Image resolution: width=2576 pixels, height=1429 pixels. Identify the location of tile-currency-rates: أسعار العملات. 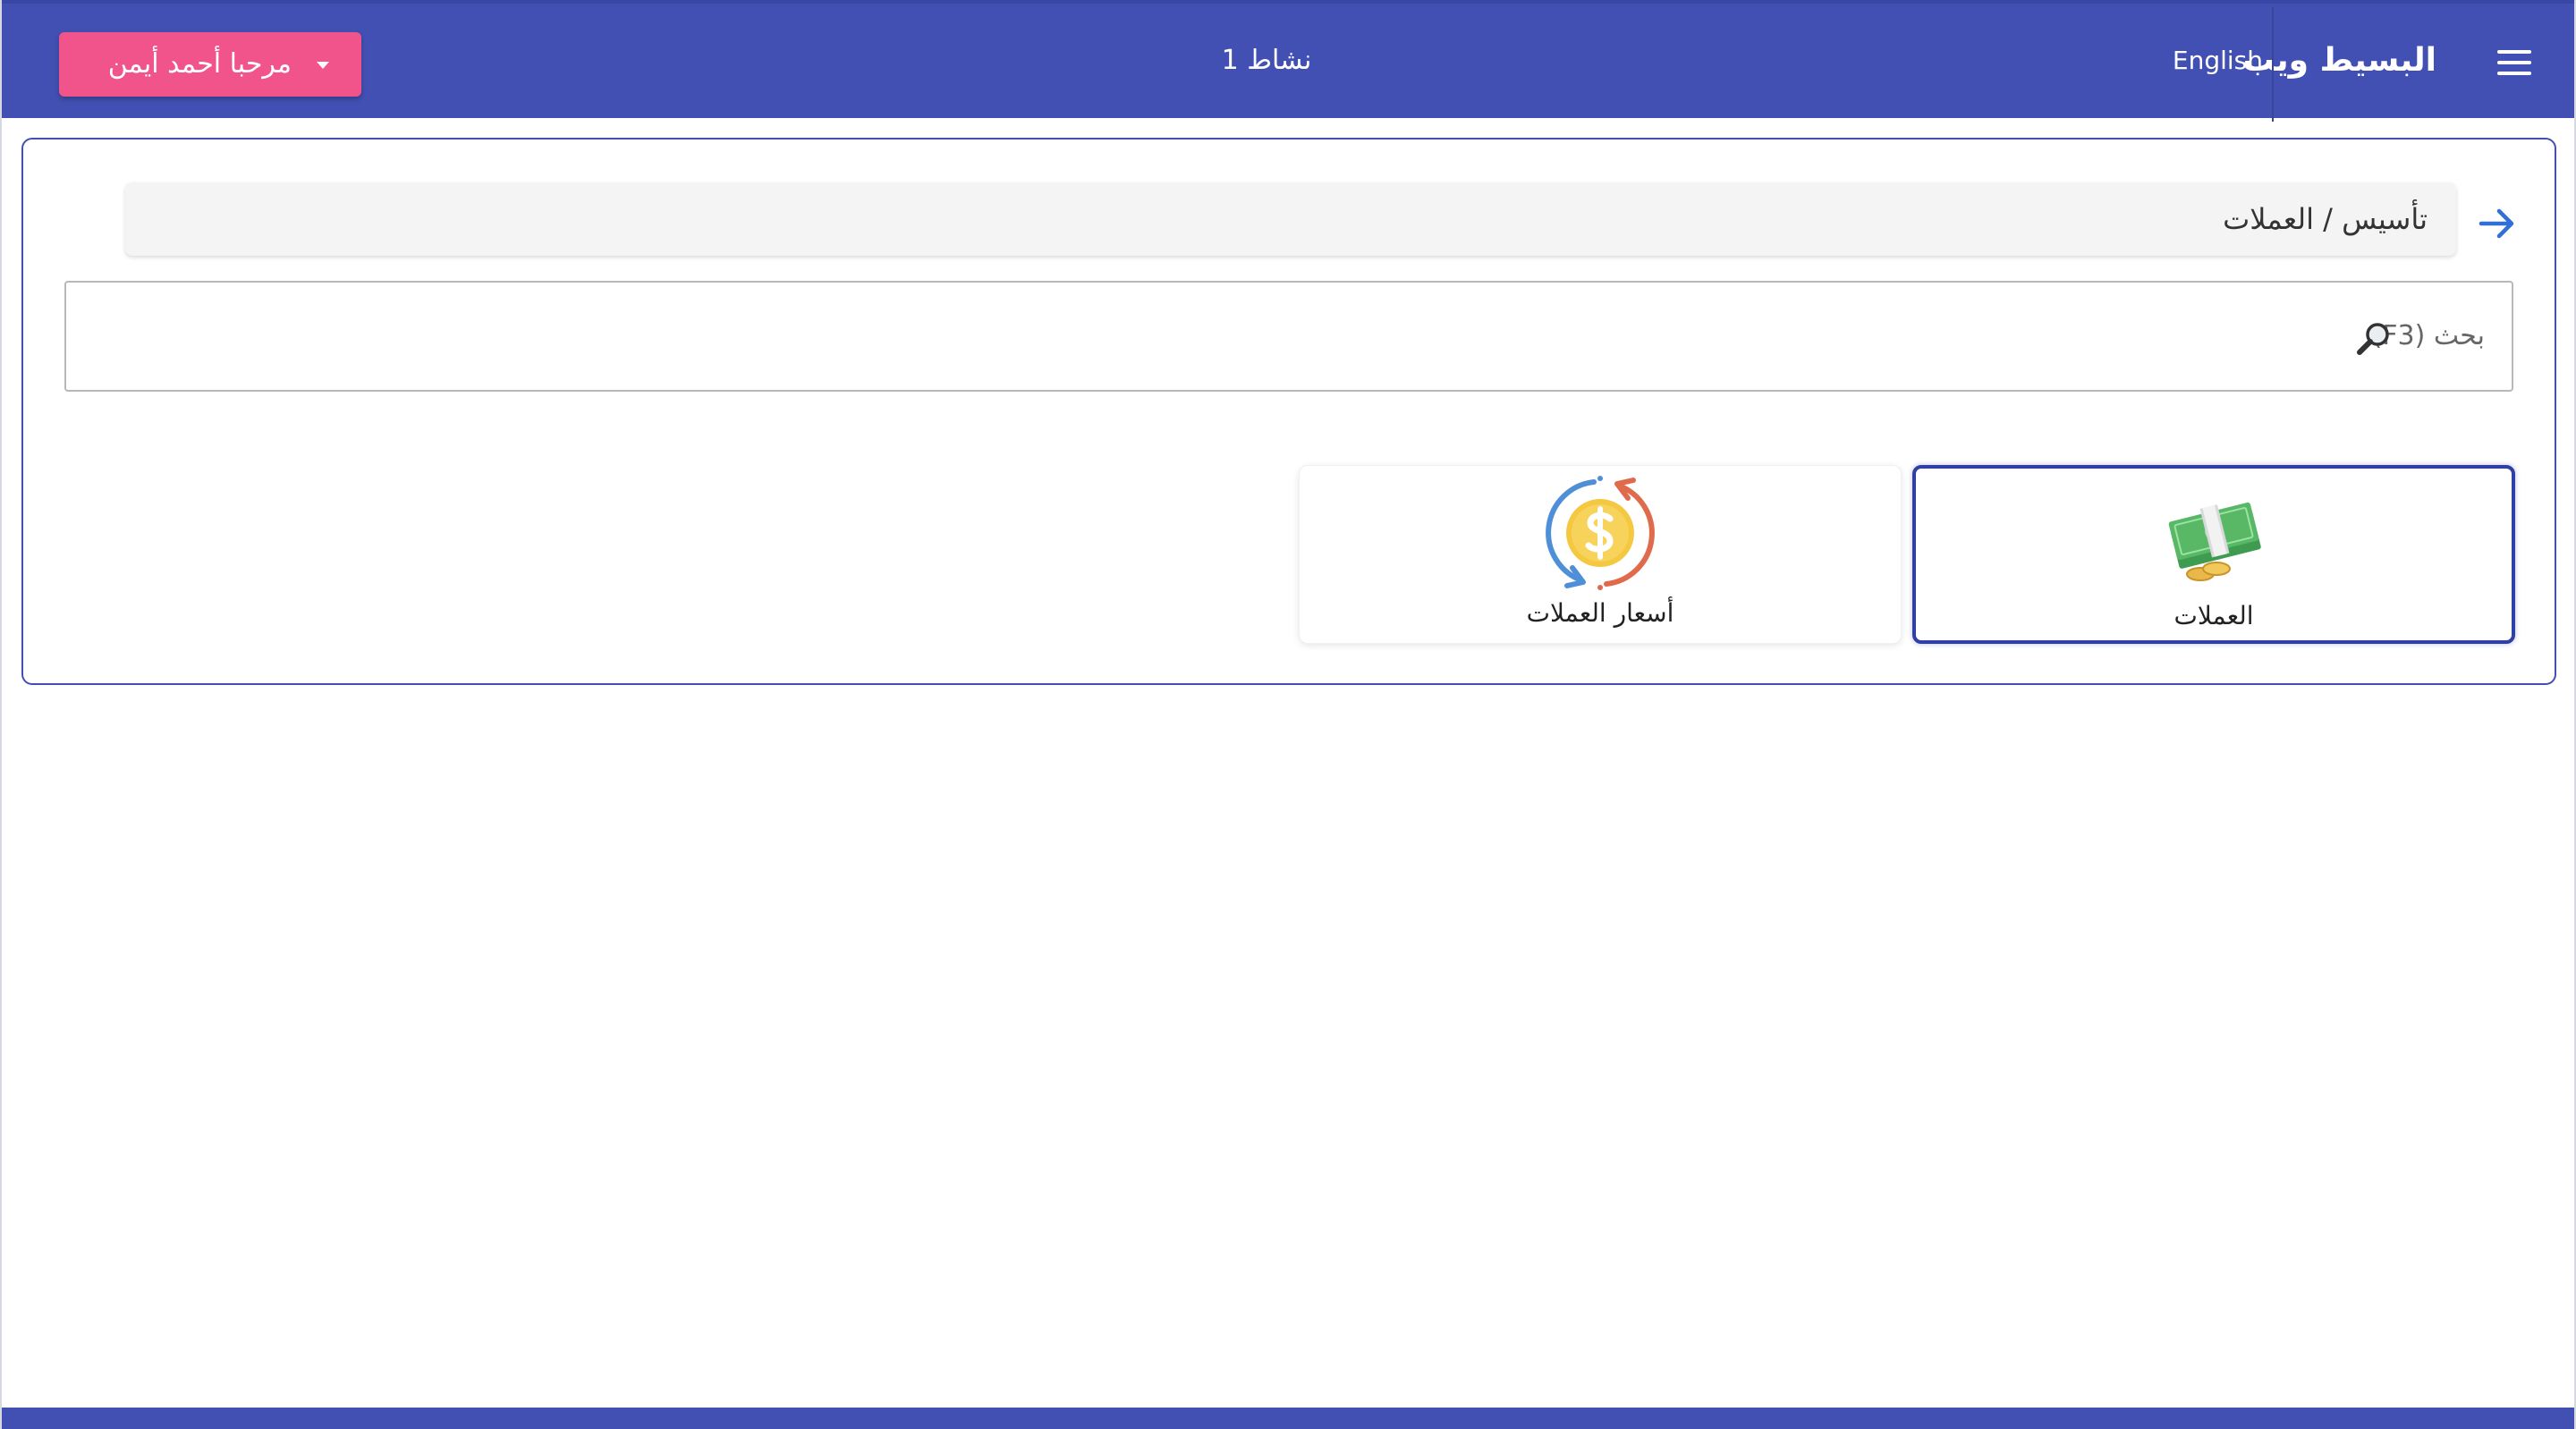
(1600, 554).